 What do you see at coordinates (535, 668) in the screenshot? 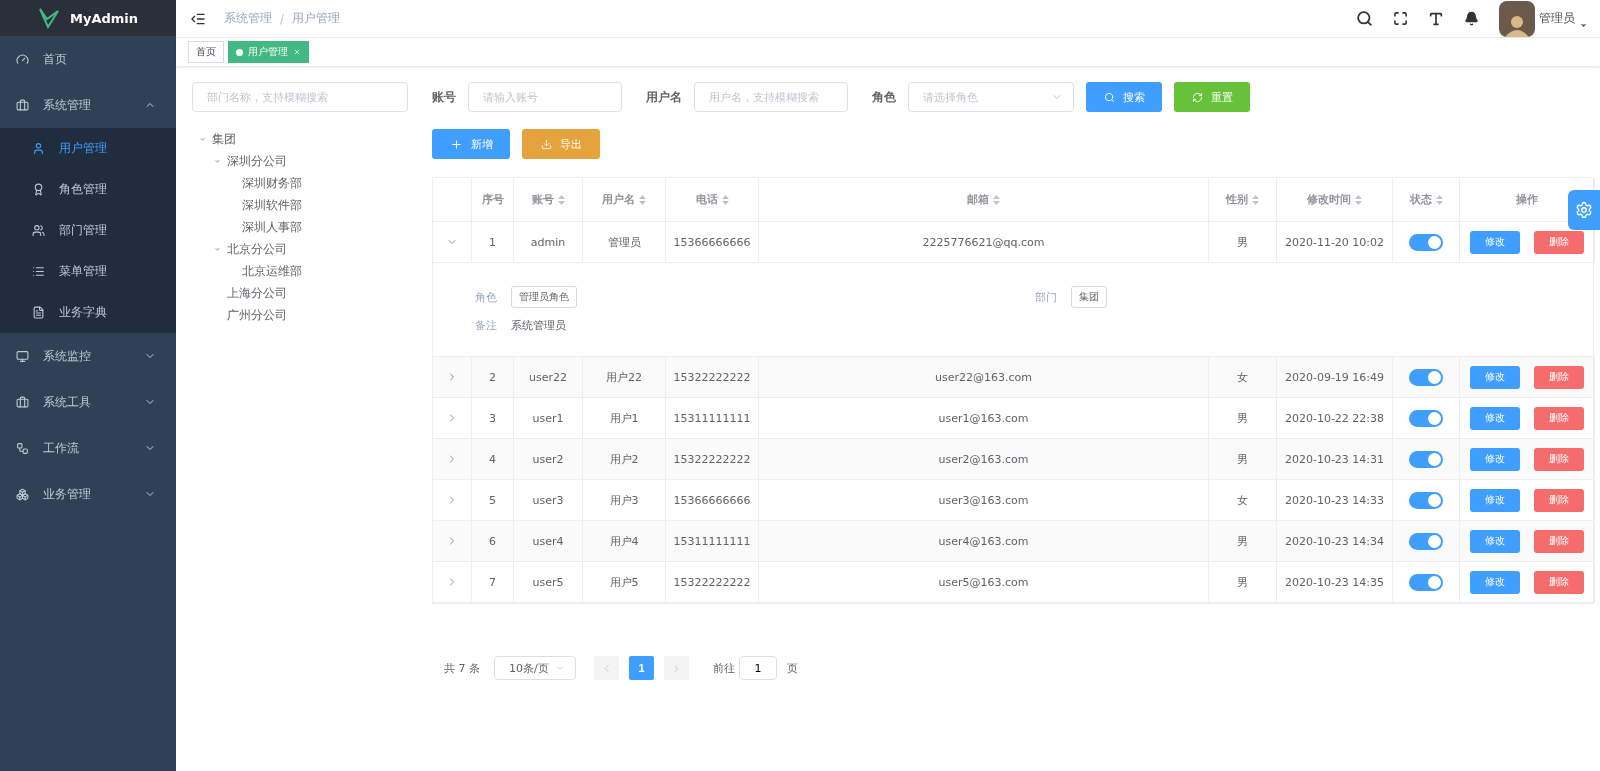
I see `page-size-select: 10条/页` at bounding box center [535, 668].